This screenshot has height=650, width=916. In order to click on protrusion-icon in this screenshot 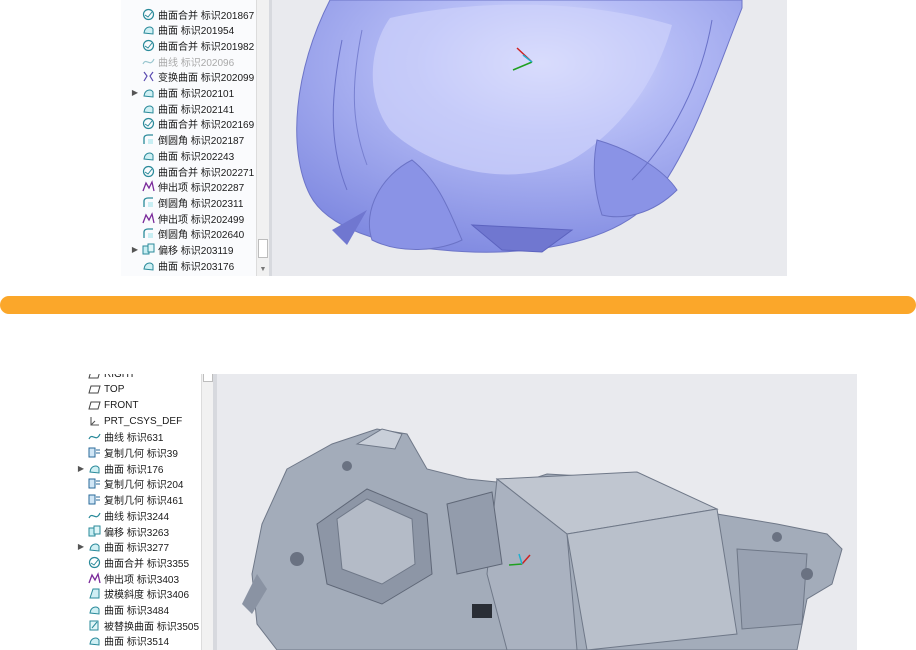, I will do `click(148, 218)`.